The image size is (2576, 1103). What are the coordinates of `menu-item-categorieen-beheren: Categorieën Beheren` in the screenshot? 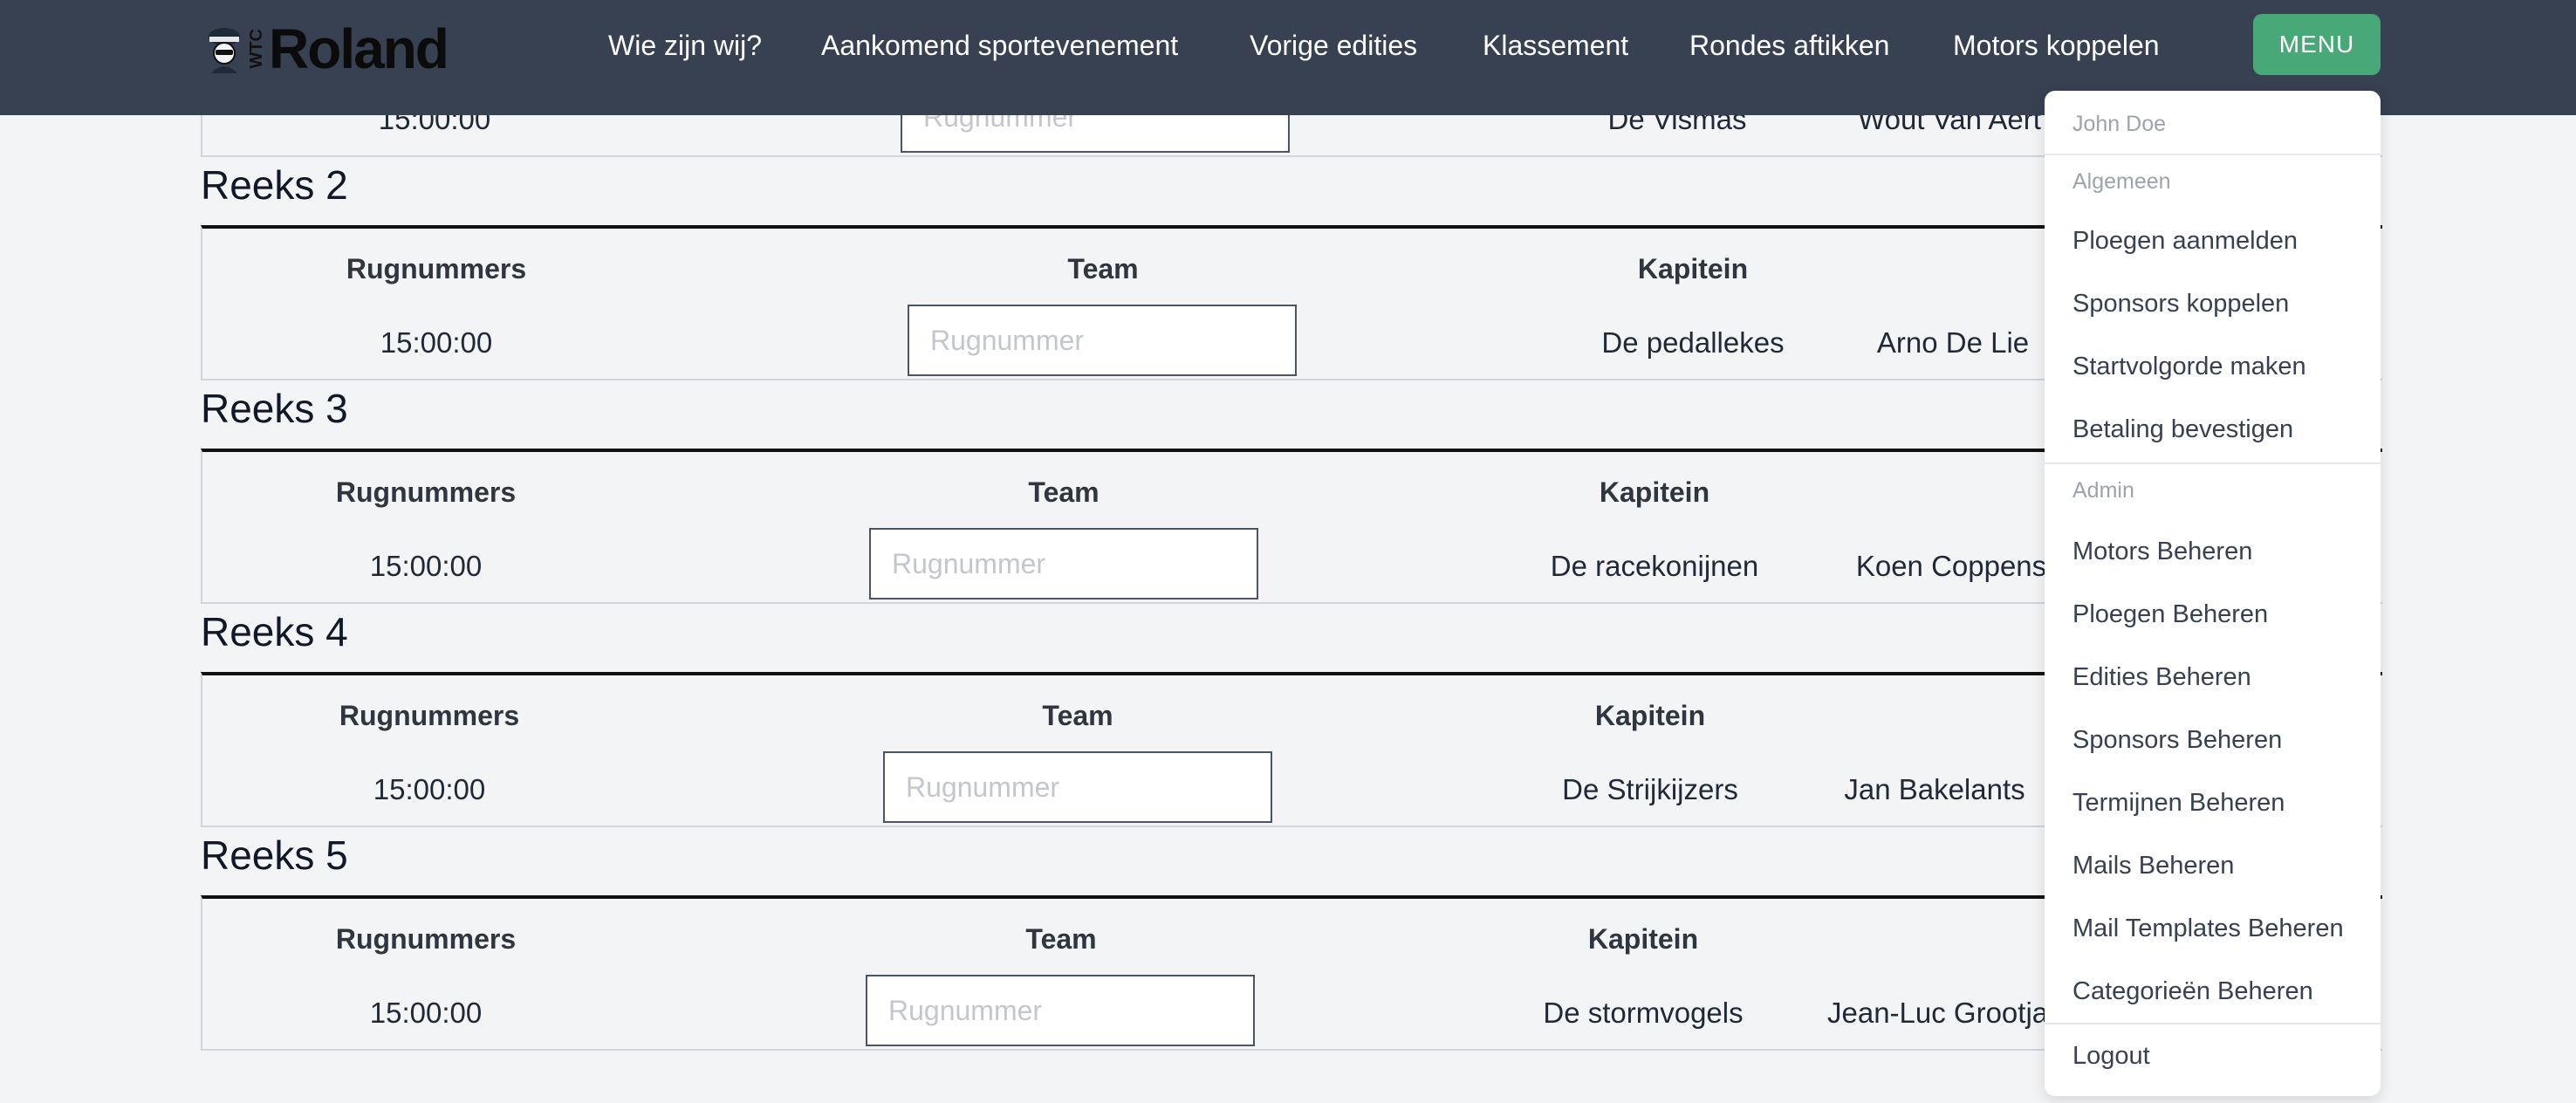 It's located at (2192, 991).